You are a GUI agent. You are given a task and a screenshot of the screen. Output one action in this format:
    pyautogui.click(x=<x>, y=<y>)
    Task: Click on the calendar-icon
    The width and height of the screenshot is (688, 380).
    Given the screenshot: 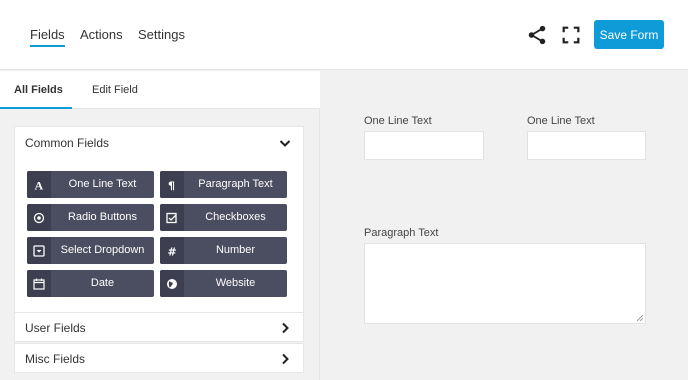 What is the action you would take?
    pyautogui.click(x=39, y=283)
    